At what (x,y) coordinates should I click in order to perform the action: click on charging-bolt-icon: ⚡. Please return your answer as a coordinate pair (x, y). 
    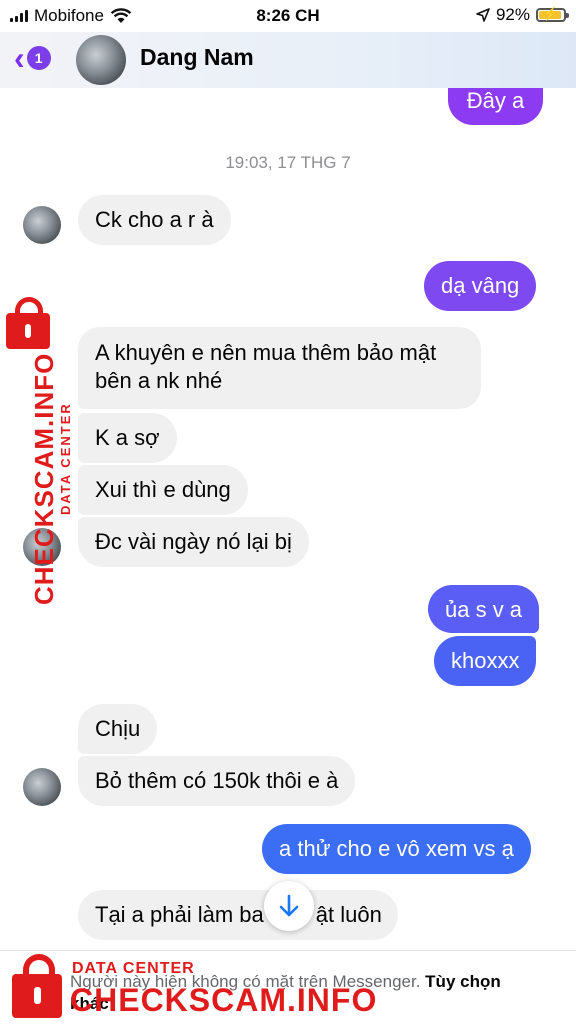
    Looking at the image, I should click on (551, 13).